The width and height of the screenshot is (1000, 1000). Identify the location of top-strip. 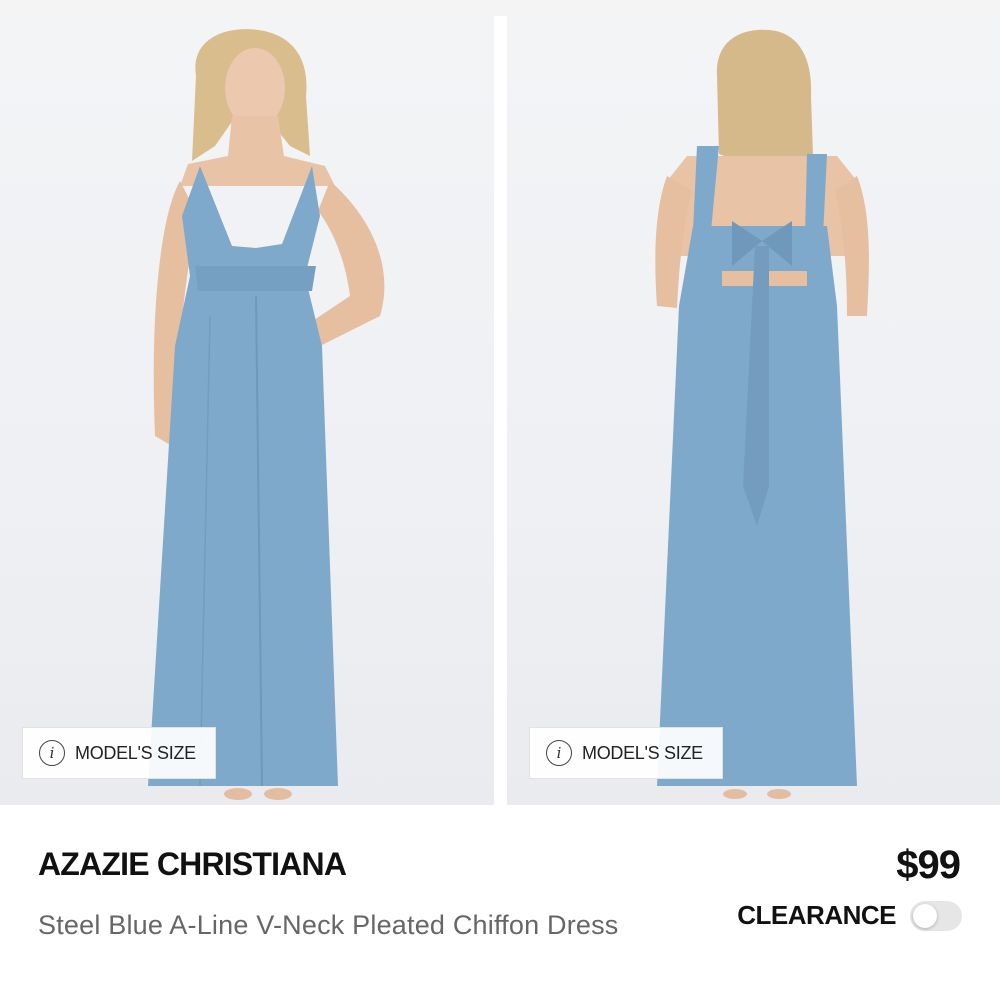
(500, 8).